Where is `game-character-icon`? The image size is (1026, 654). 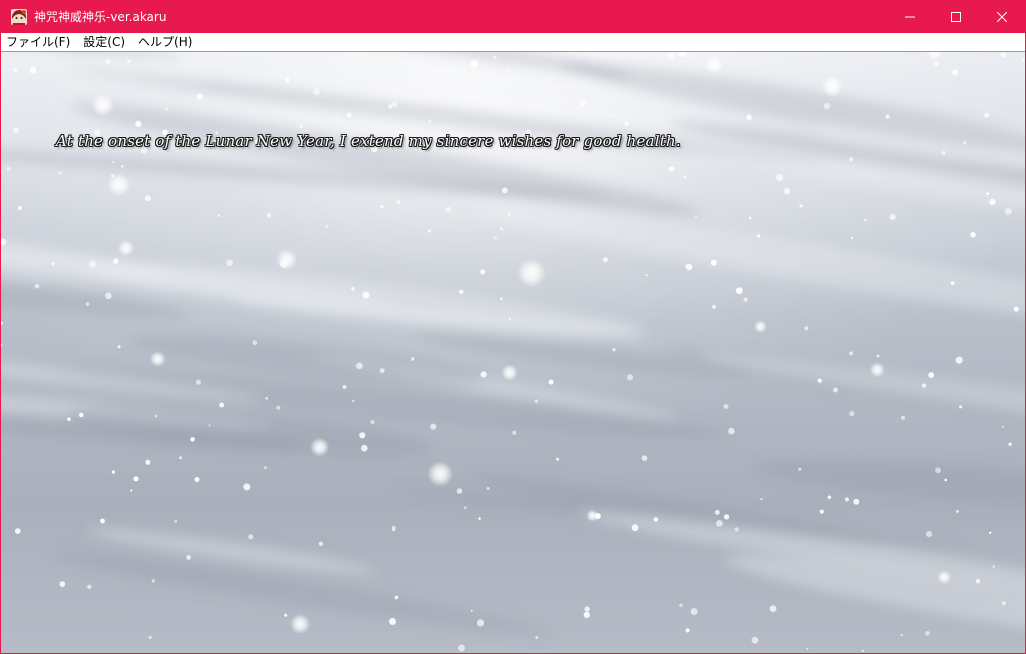 game-character-icon is located at coordinates (19, 17).